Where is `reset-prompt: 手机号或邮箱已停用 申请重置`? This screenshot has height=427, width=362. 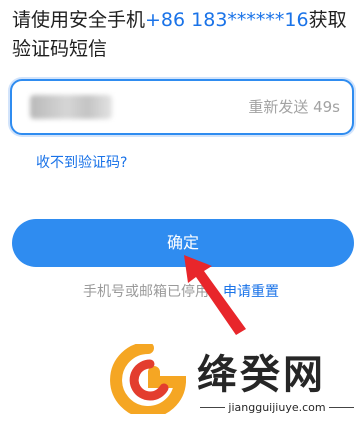
reset-prompt: 手机号或邮箱已停用 申请重置 is located at coordinates (181, 291).